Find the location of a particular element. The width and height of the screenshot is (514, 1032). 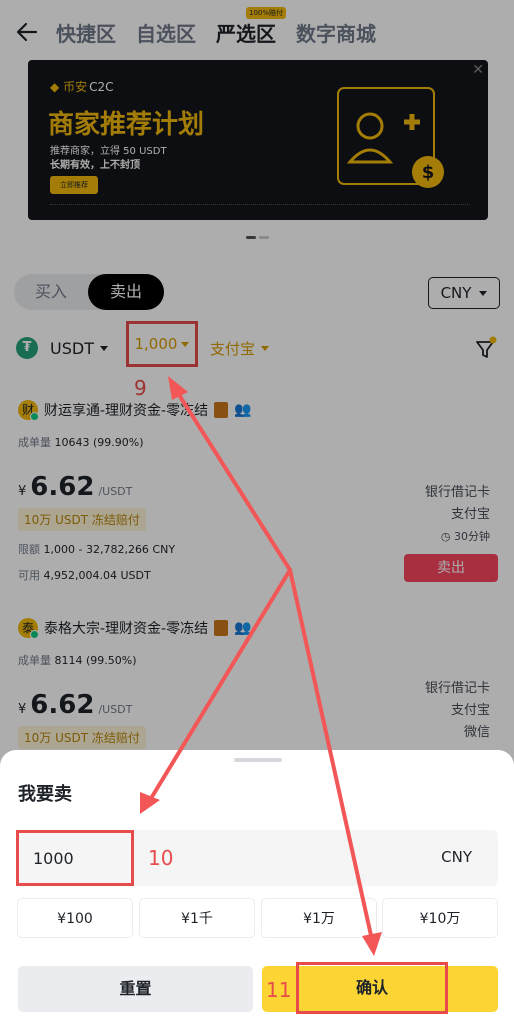

confirm-button-label: 确认 is located at coordinates (372, 988).